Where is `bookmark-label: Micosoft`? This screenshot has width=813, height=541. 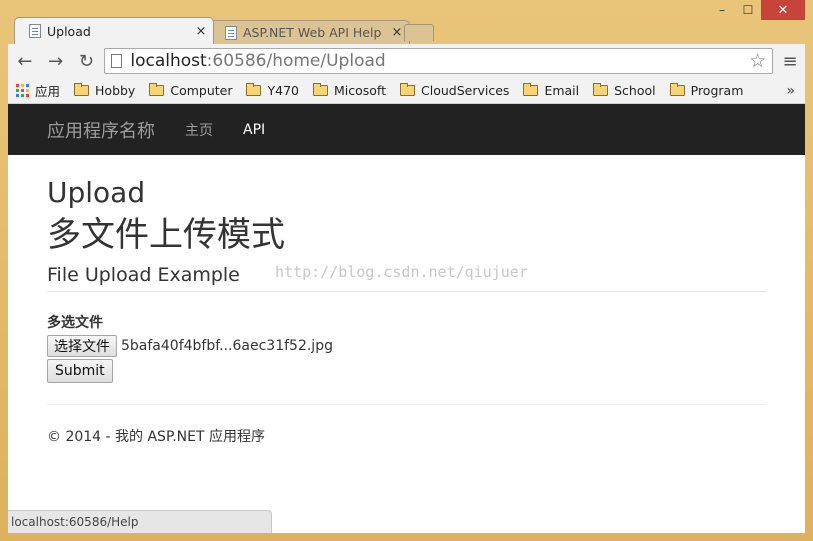
bookmark-label: Micosoft is located at coordinates (360, 90).